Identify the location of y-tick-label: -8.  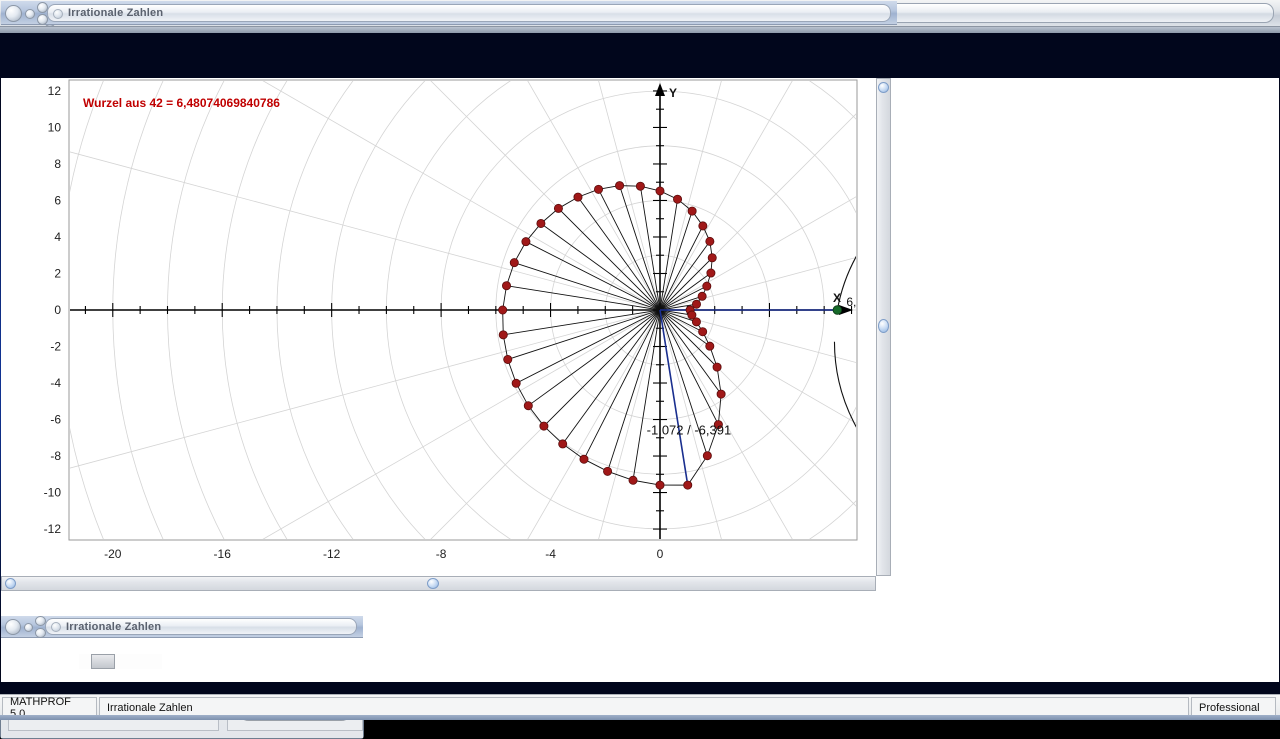
(55, 456).